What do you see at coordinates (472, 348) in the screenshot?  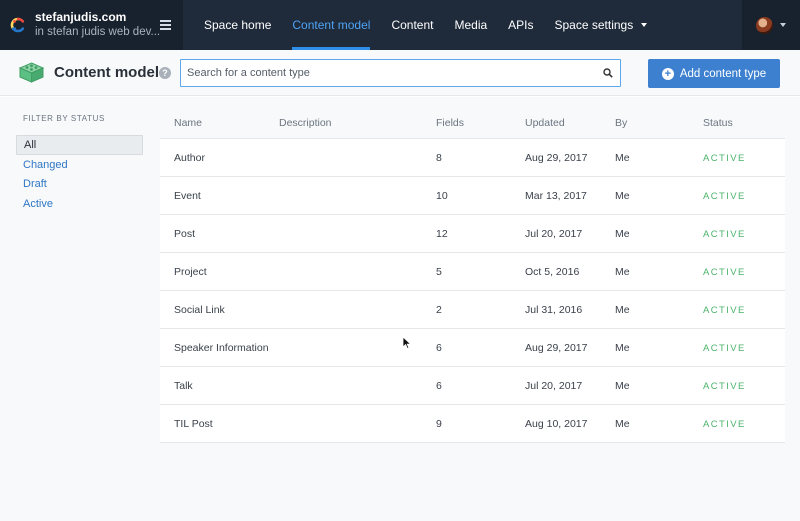 I see `table-row: Speaker Information 6 Aug 29, 2017 Me ACTIVE` at bounding box center [472, 348].